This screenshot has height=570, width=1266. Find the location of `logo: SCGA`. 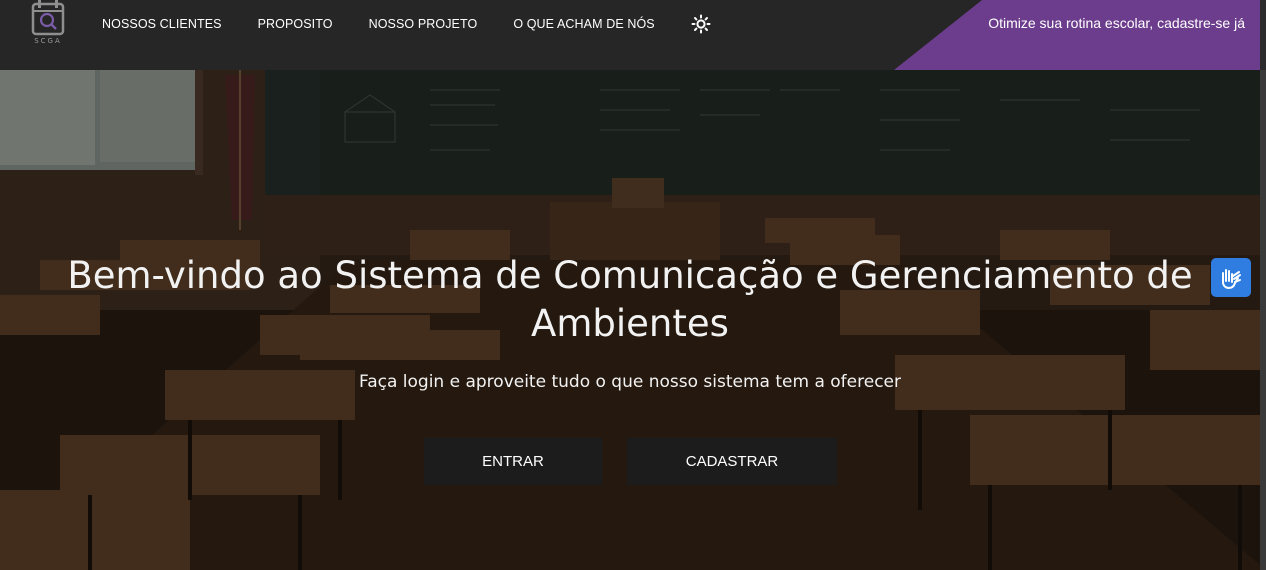

logo: SCGA is located at coordinates (48, 24).